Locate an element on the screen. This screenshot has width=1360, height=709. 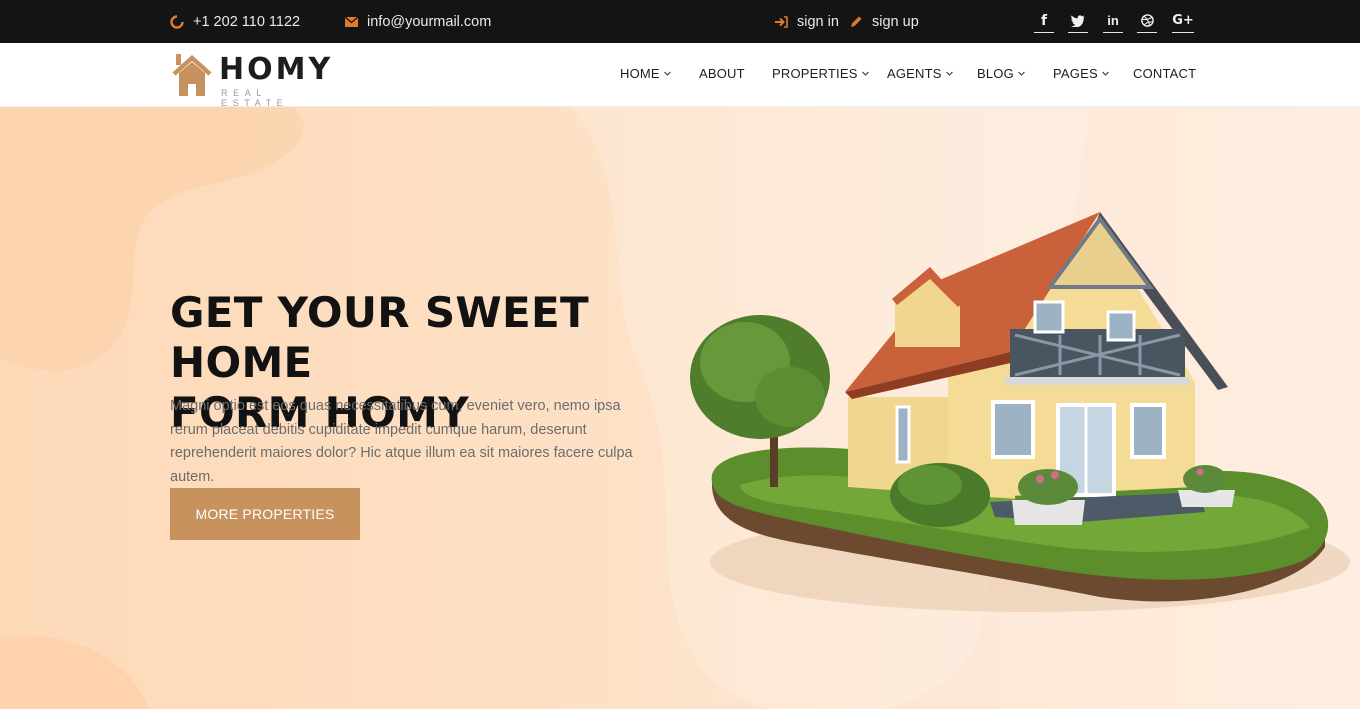
twitter-link is located at coordinates (1078, 21).